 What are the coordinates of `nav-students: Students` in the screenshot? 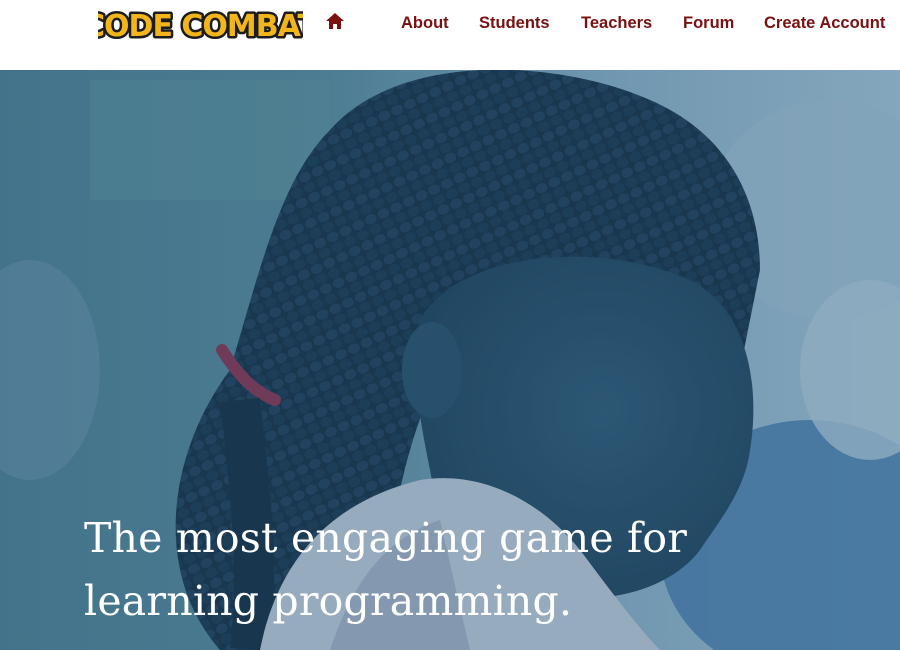 It's located at (514, 23).